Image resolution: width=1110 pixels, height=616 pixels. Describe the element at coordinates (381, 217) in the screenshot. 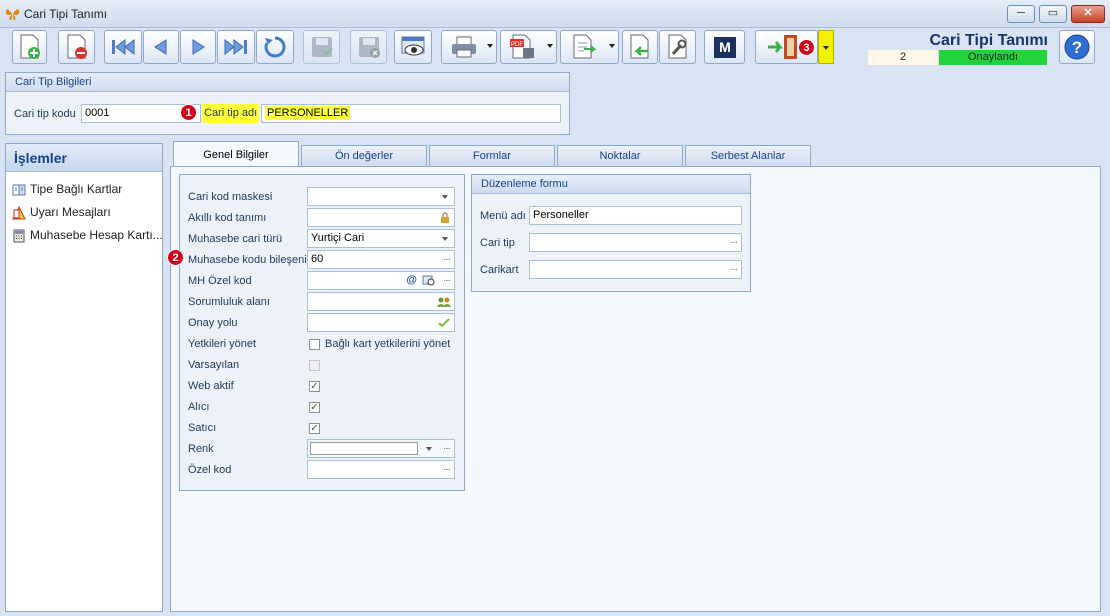

I see `akilli-kod-input` at that location.